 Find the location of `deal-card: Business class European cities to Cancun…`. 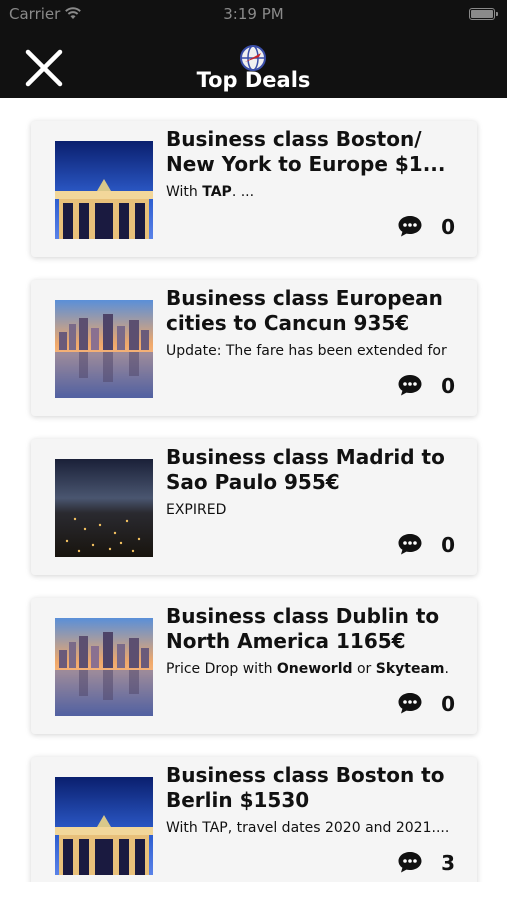

deal-card: Business class European cities to Cancun… is located at coordinates (254, 348).